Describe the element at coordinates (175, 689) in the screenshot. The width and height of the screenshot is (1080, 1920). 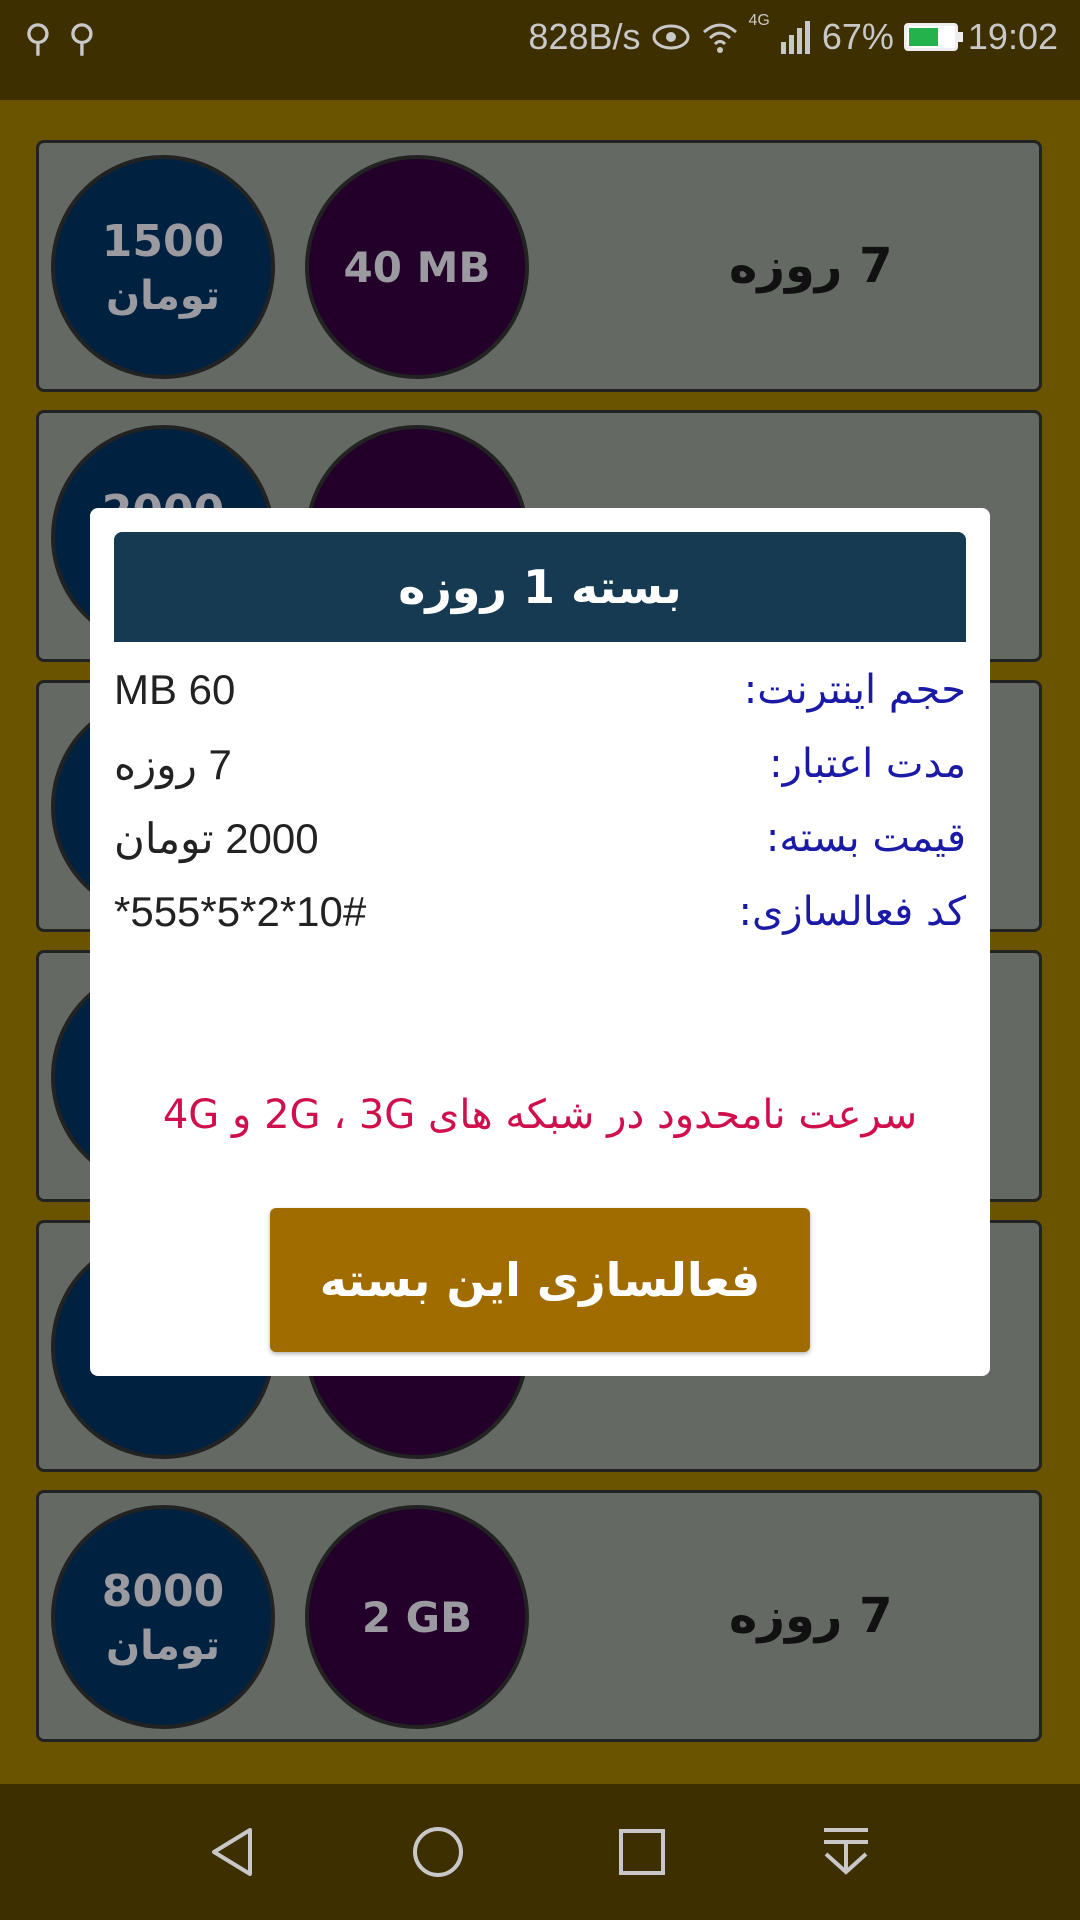
I see `info-value: 60 MB` at that location.